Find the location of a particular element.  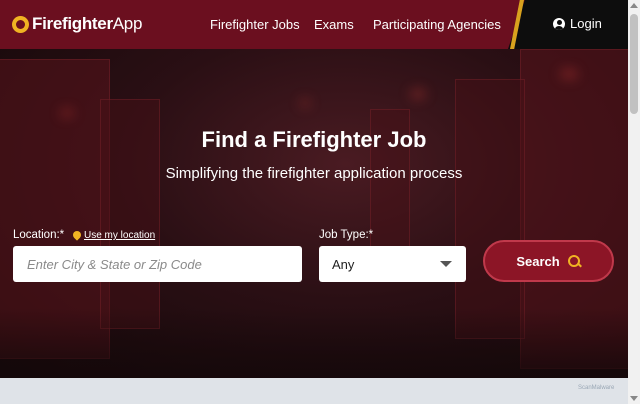

hero-background-shape is located at coordinates (490, 209).